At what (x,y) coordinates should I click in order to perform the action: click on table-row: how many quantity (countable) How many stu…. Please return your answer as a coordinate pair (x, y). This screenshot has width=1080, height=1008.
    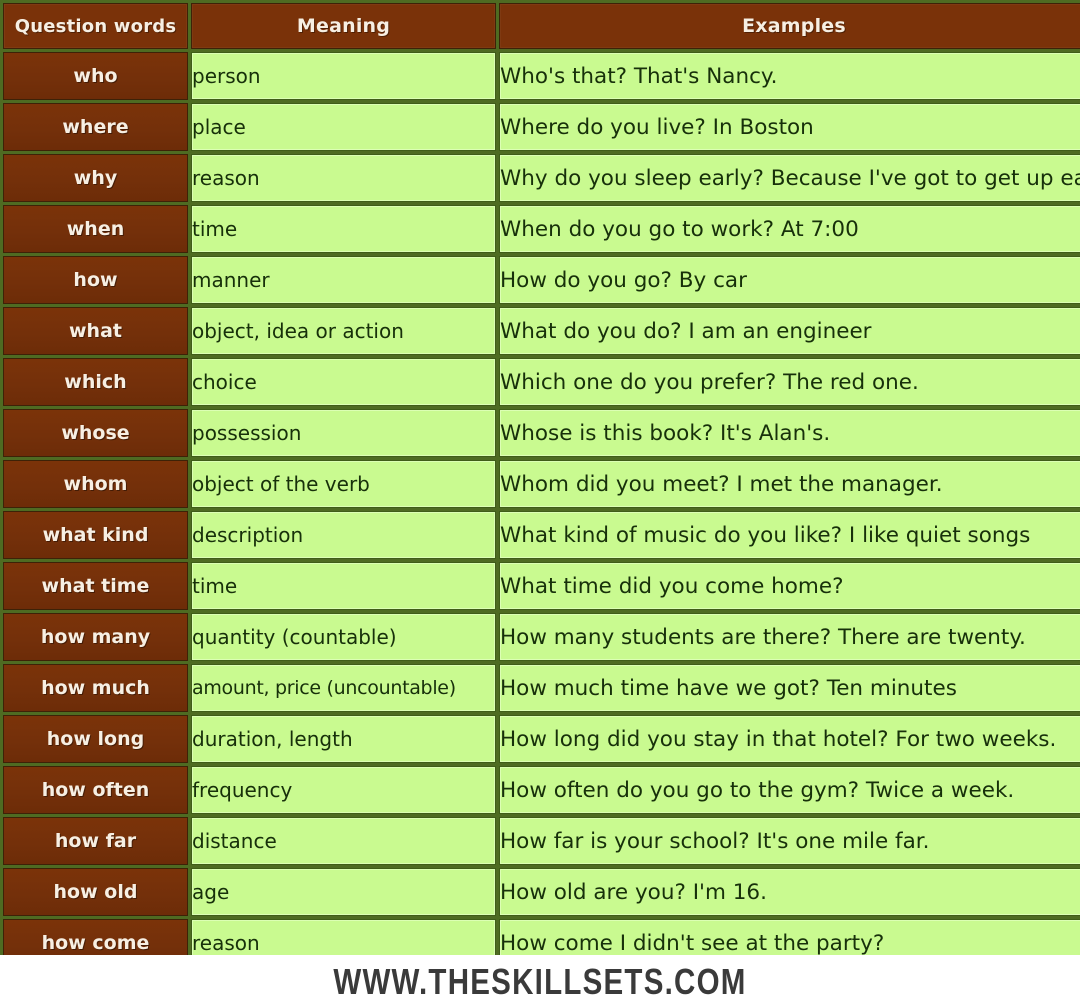
    Looking at the image, I should click on (541, 637).